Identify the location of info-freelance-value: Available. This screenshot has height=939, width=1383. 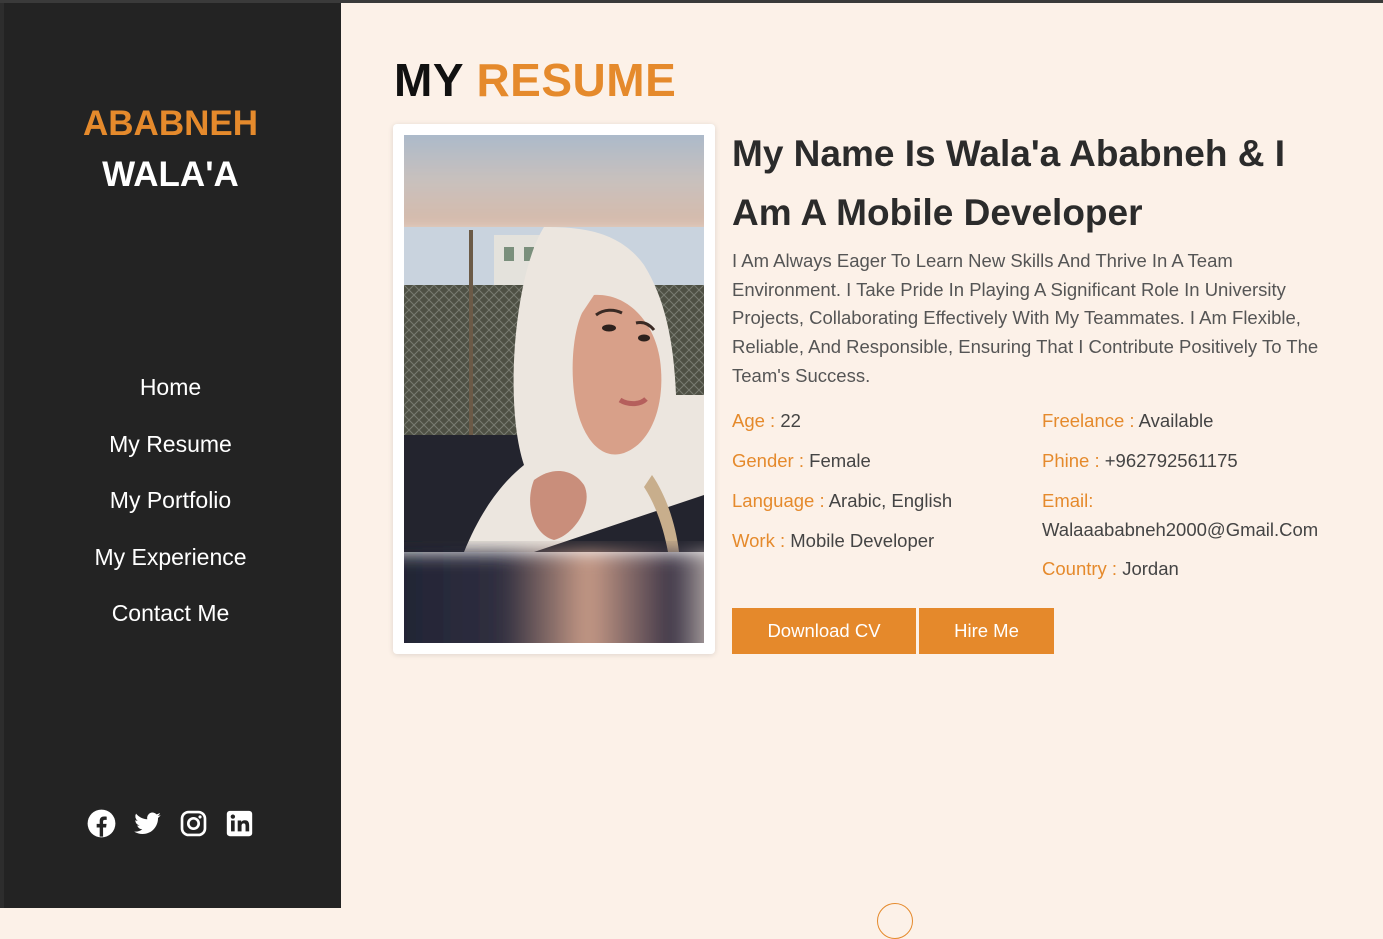
(1174, 420).